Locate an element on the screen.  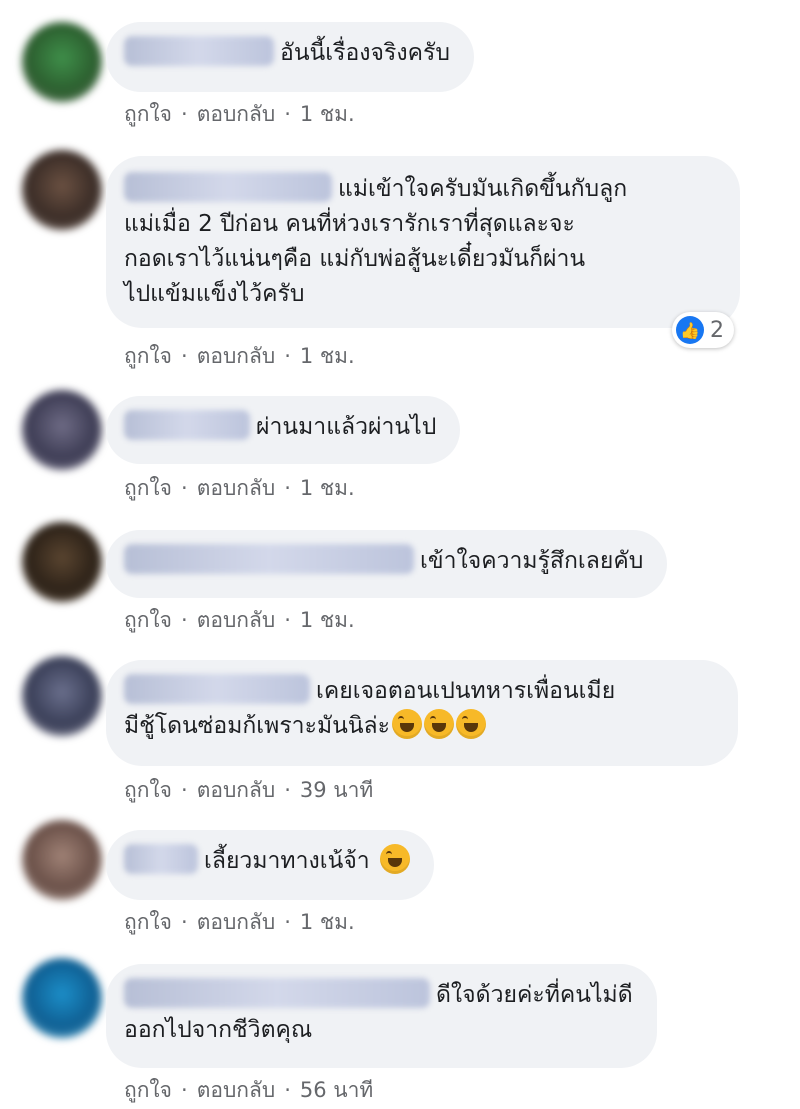
comment-text: เข้าใจความรู้สึกเลยคับ is located at coordinates (532, 561).